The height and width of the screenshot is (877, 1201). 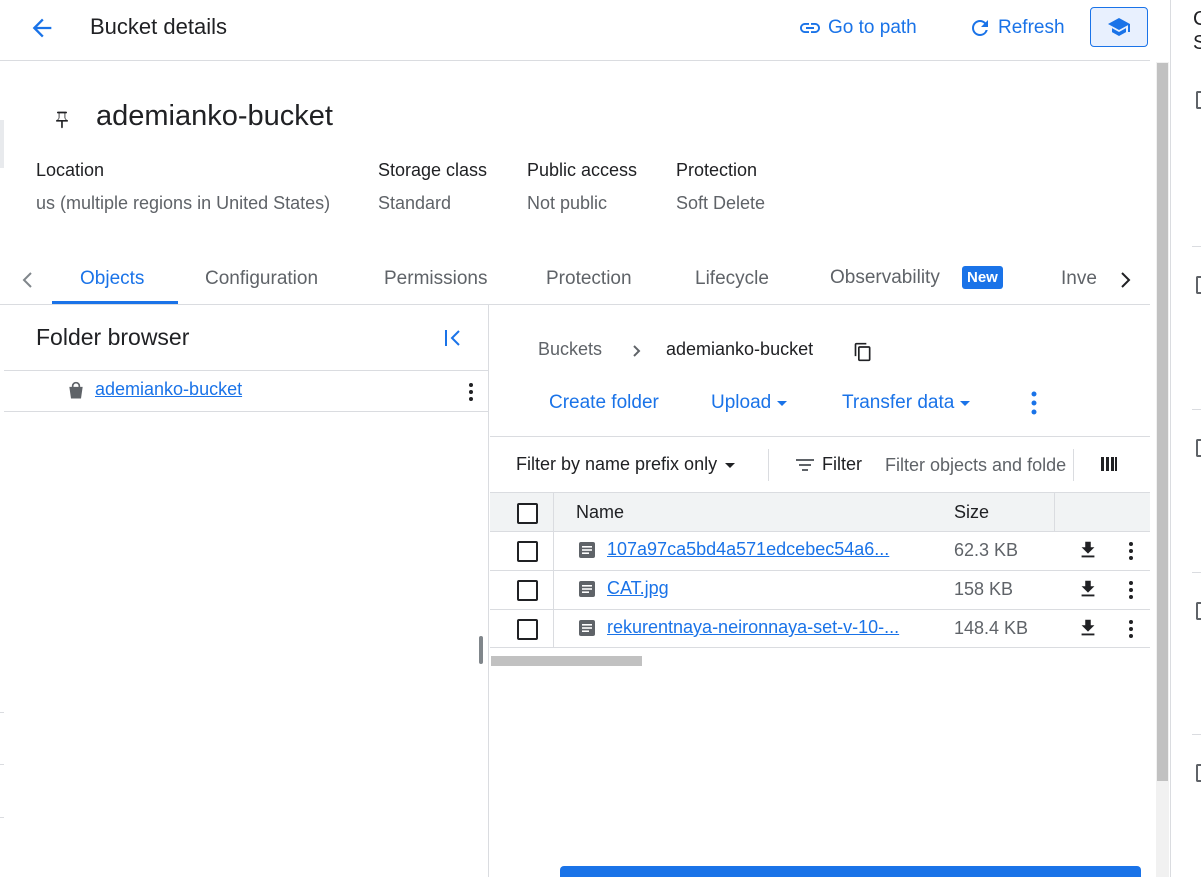 I want to click on vertical-scrollbar-thumb, so click(x=1162, y=422).